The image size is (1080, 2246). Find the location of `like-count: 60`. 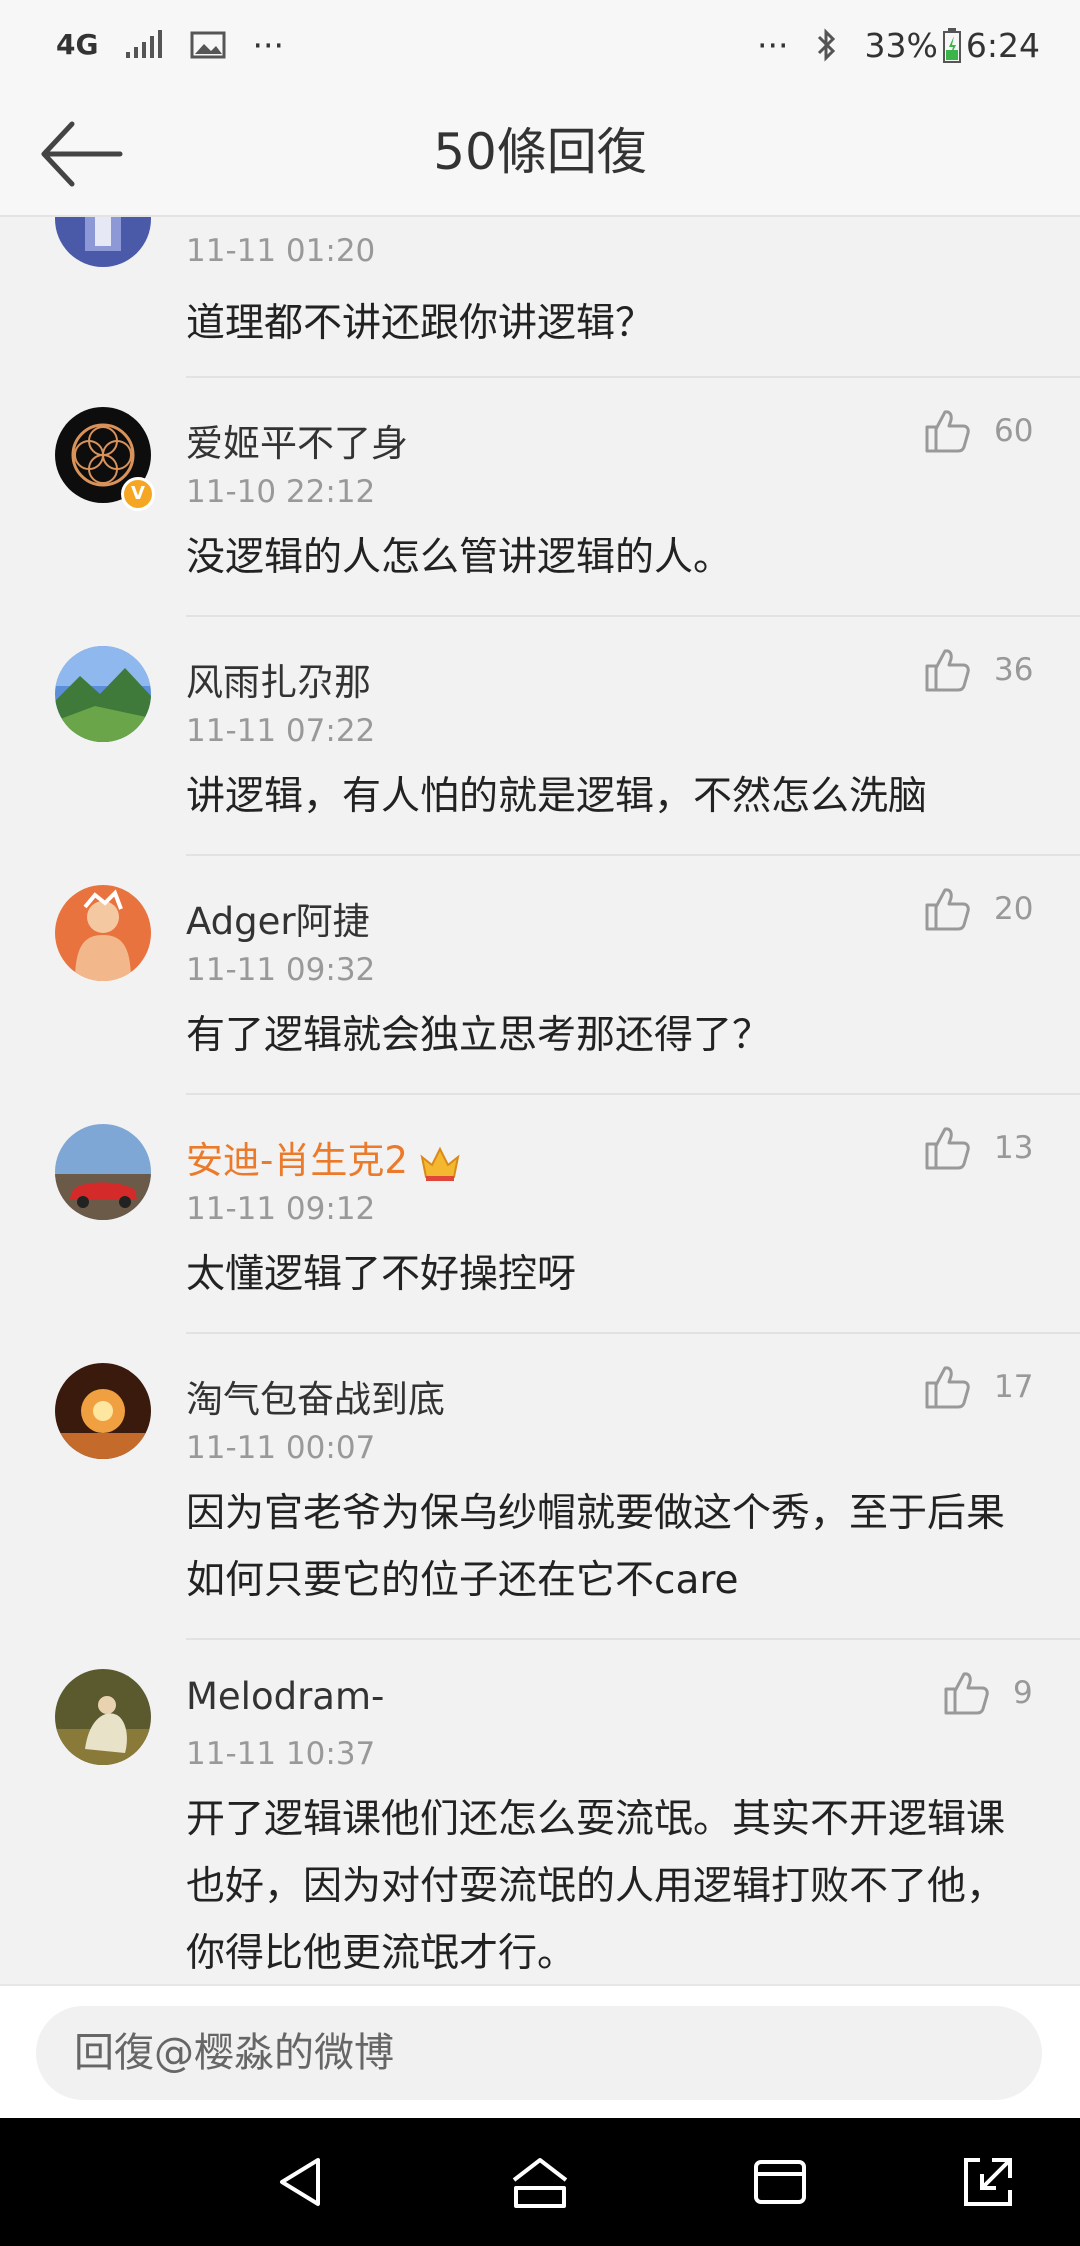

like-count: 60 is located at coordinates (1014, 431).